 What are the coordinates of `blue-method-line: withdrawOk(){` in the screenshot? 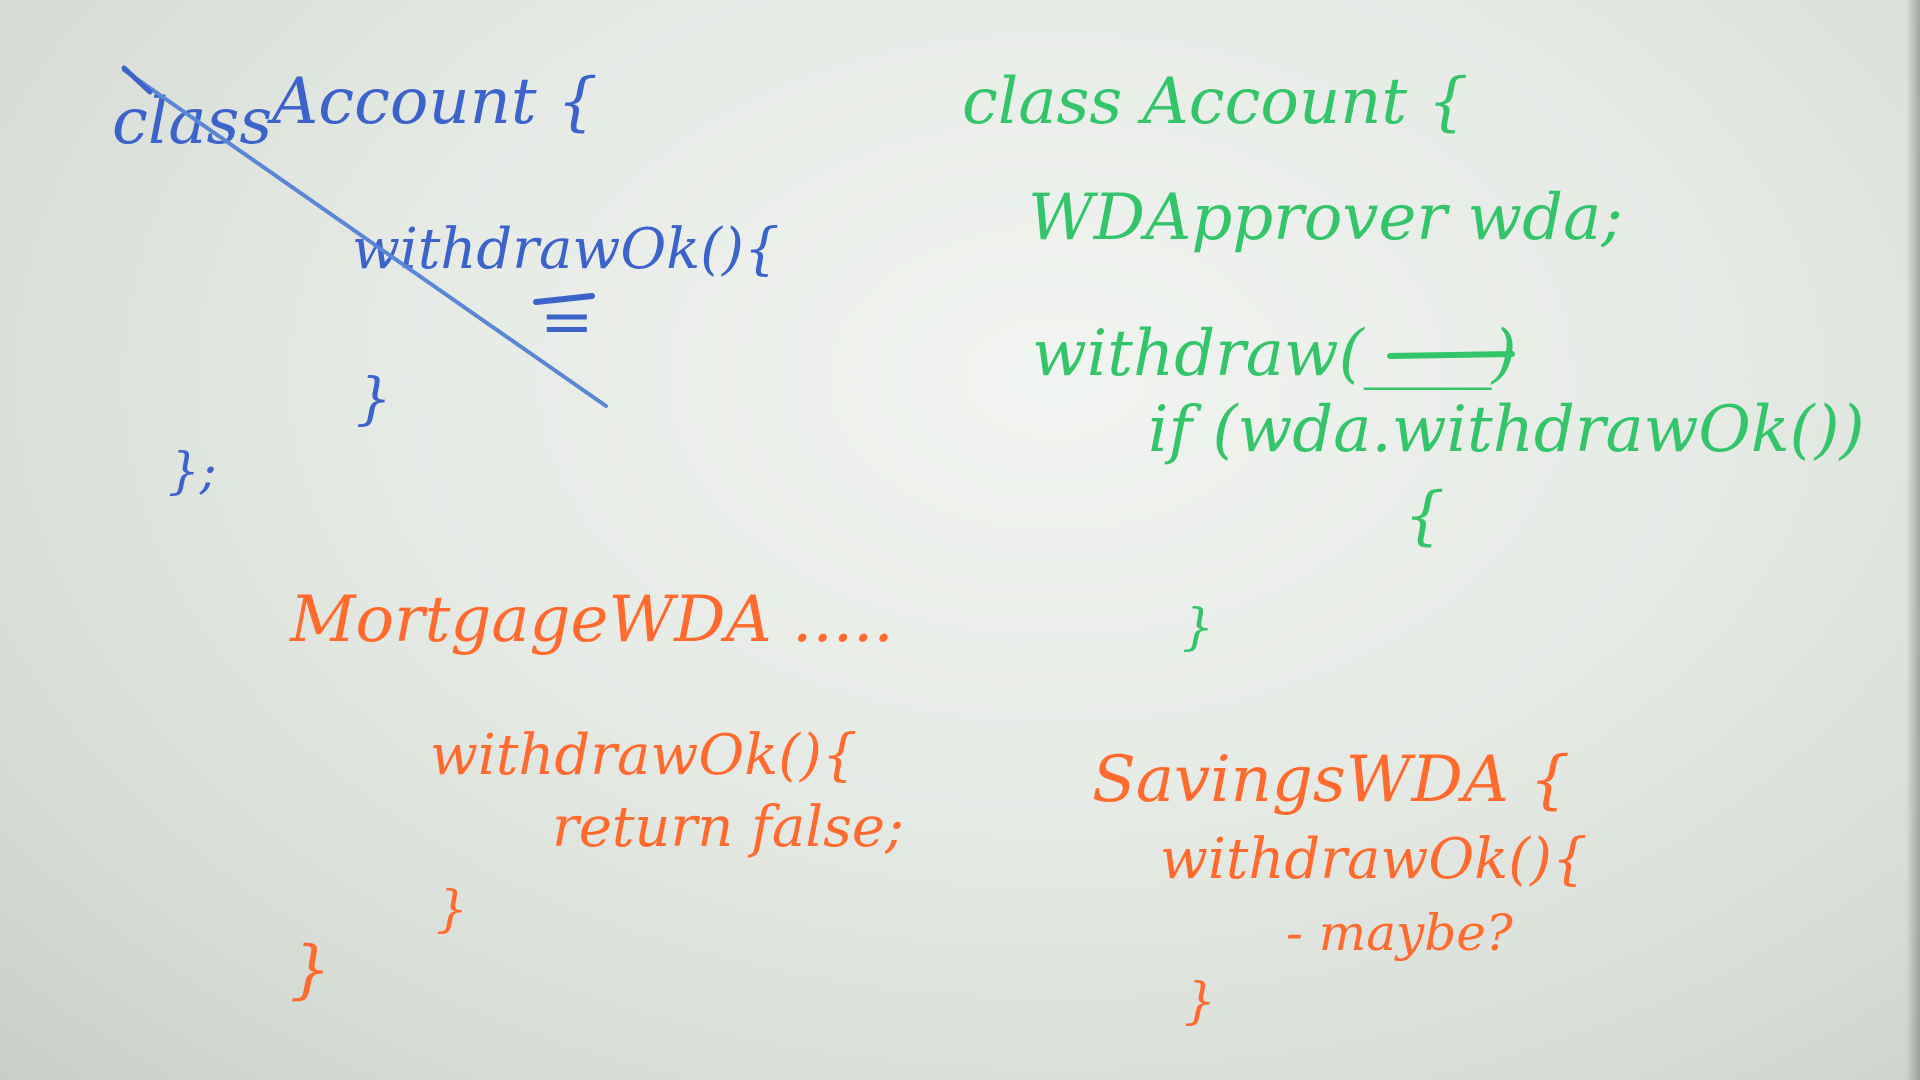 It's located at (566, 249).